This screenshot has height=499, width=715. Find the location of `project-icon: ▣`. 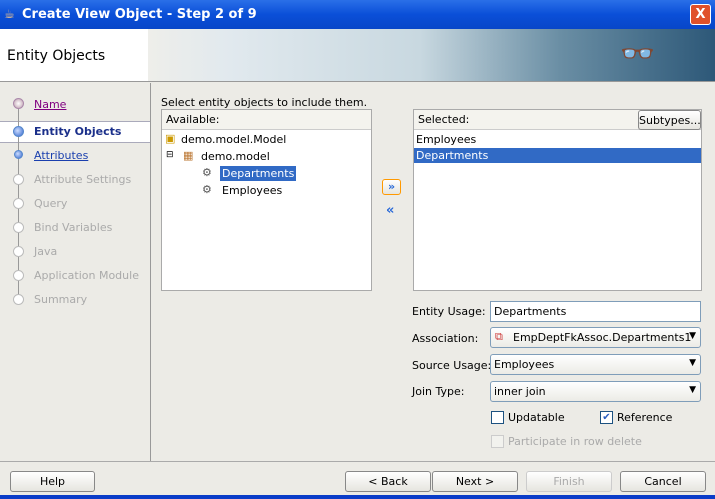

project-icon: ▣ is located at coordinates (170, 138).